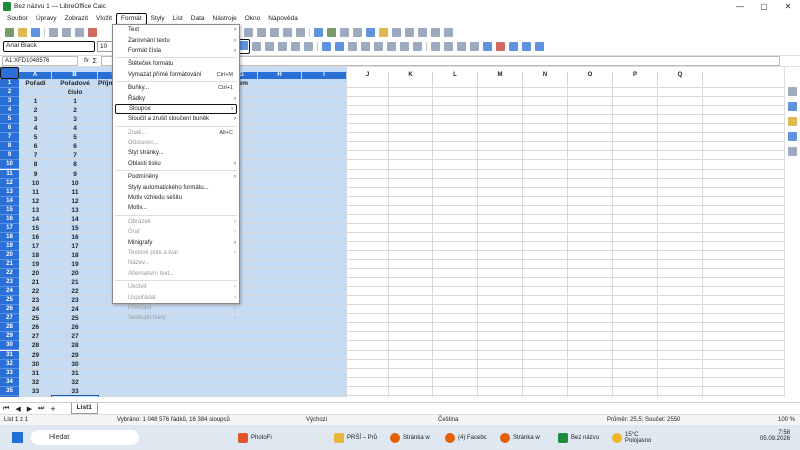  What do you see at coordinates (9, 138) in the screenshot?
I see `row-header: 7` at bounding box center [9, 138].